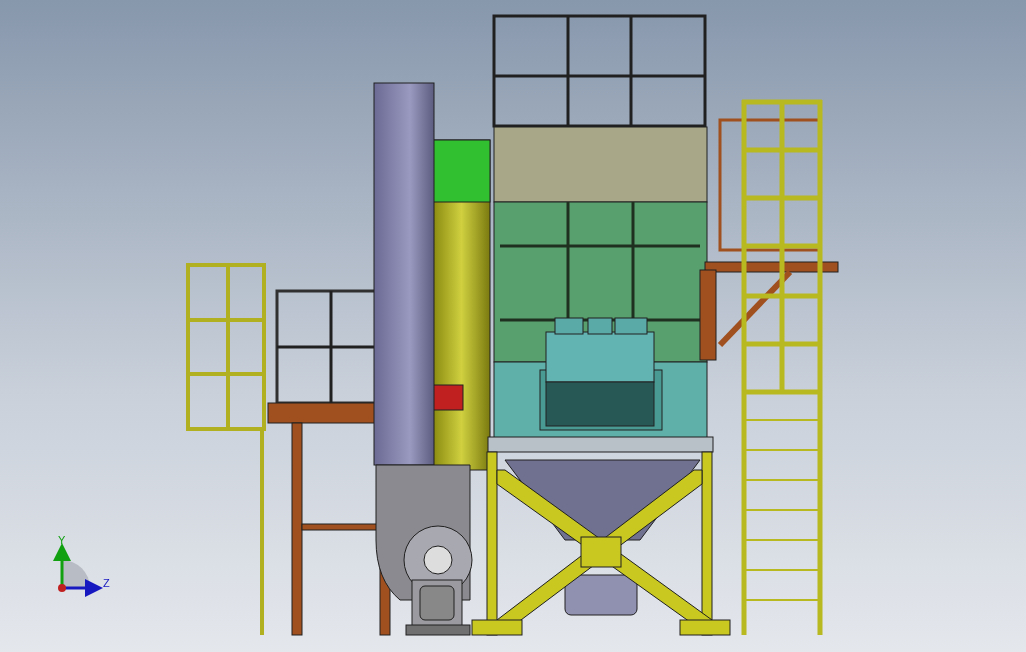 This screenshot has width=1026, height=652. I want to click on axis-label: Z, so click(106, 583).